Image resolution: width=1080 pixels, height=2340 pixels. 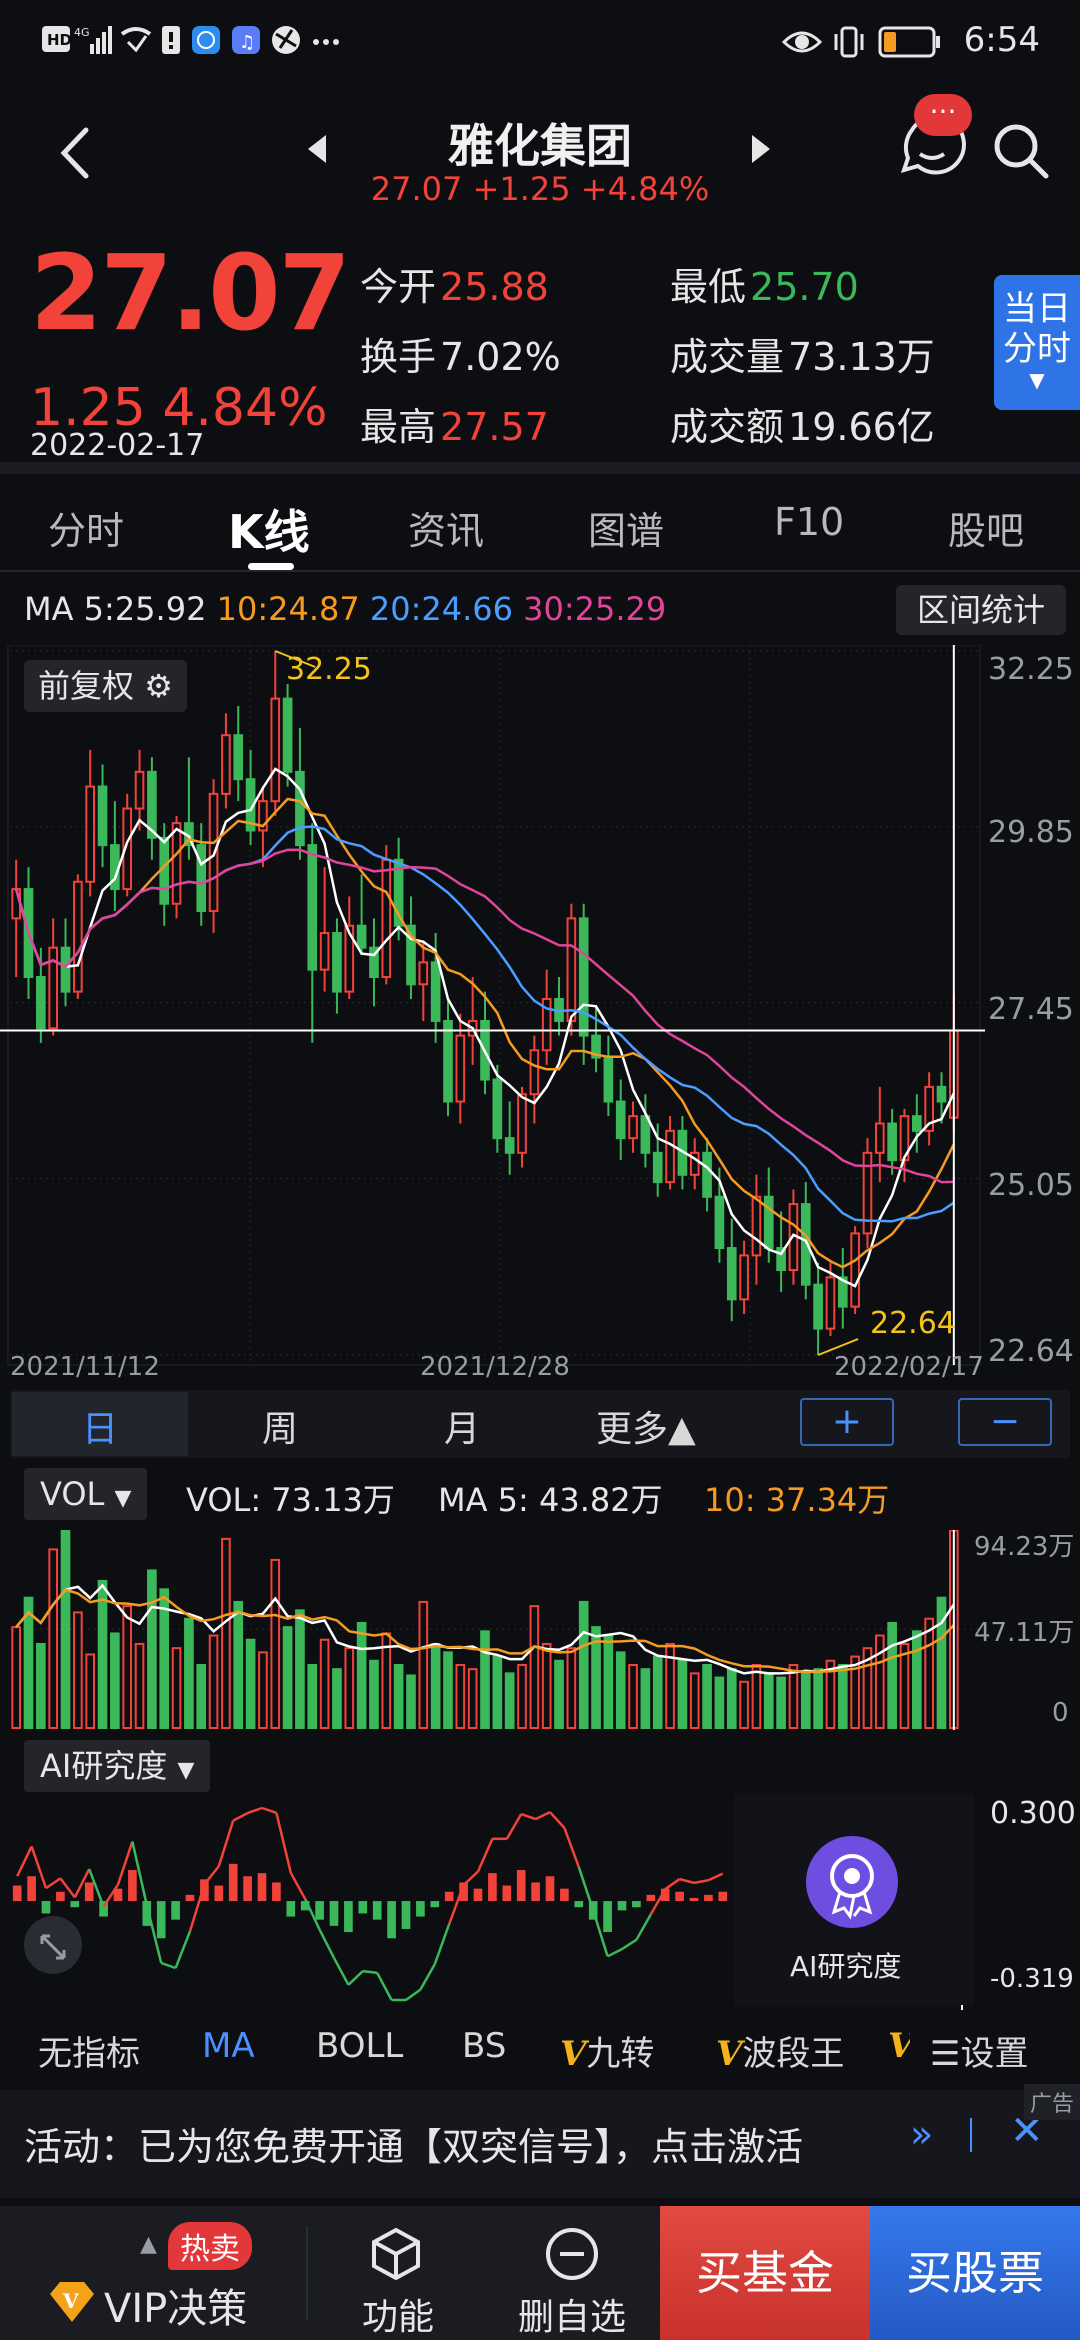 What do you see at coordinates (70, 2301) in the screenshot?
I see `svg-text: V` at bounding box center [70, 2301].